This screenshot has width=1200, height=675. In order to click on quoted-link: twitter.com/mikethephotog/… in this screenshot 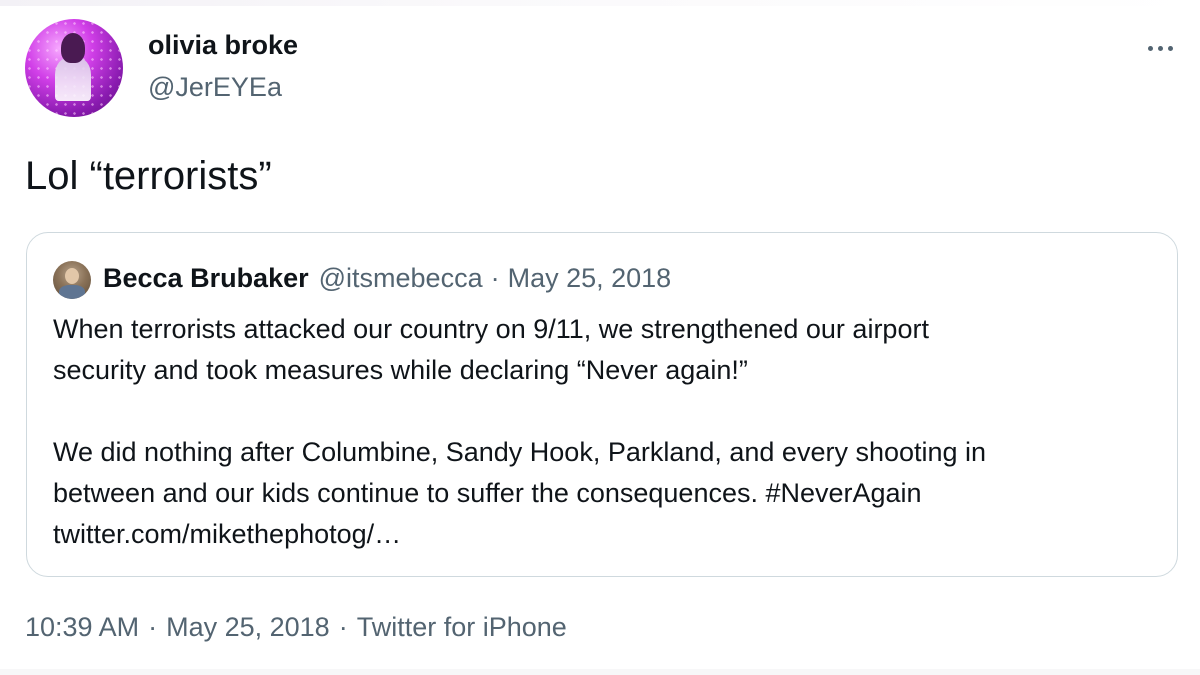, I will do `click(603, 534)`.